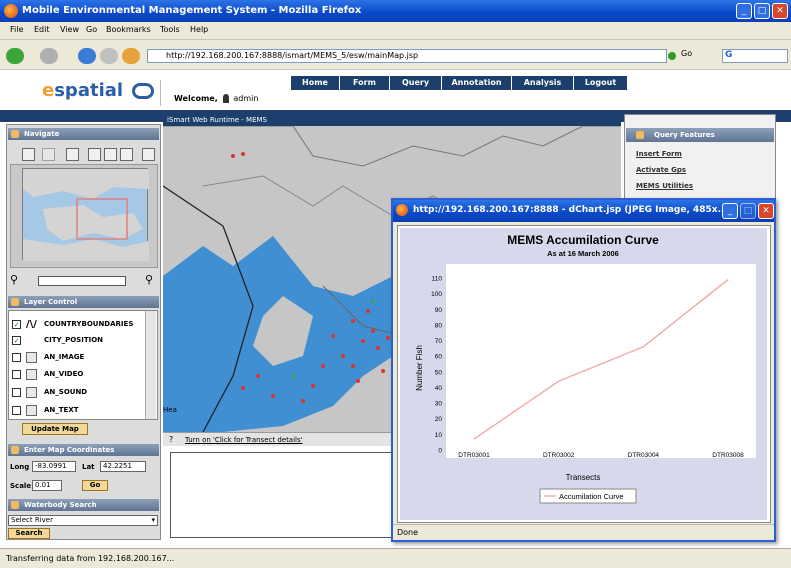 The width and height of the screenshot is (791, 568). Describe the element at coordinates (83, 450) in the screenshot. I see `coordinates-header: Enter Map Coordinates` at that location.